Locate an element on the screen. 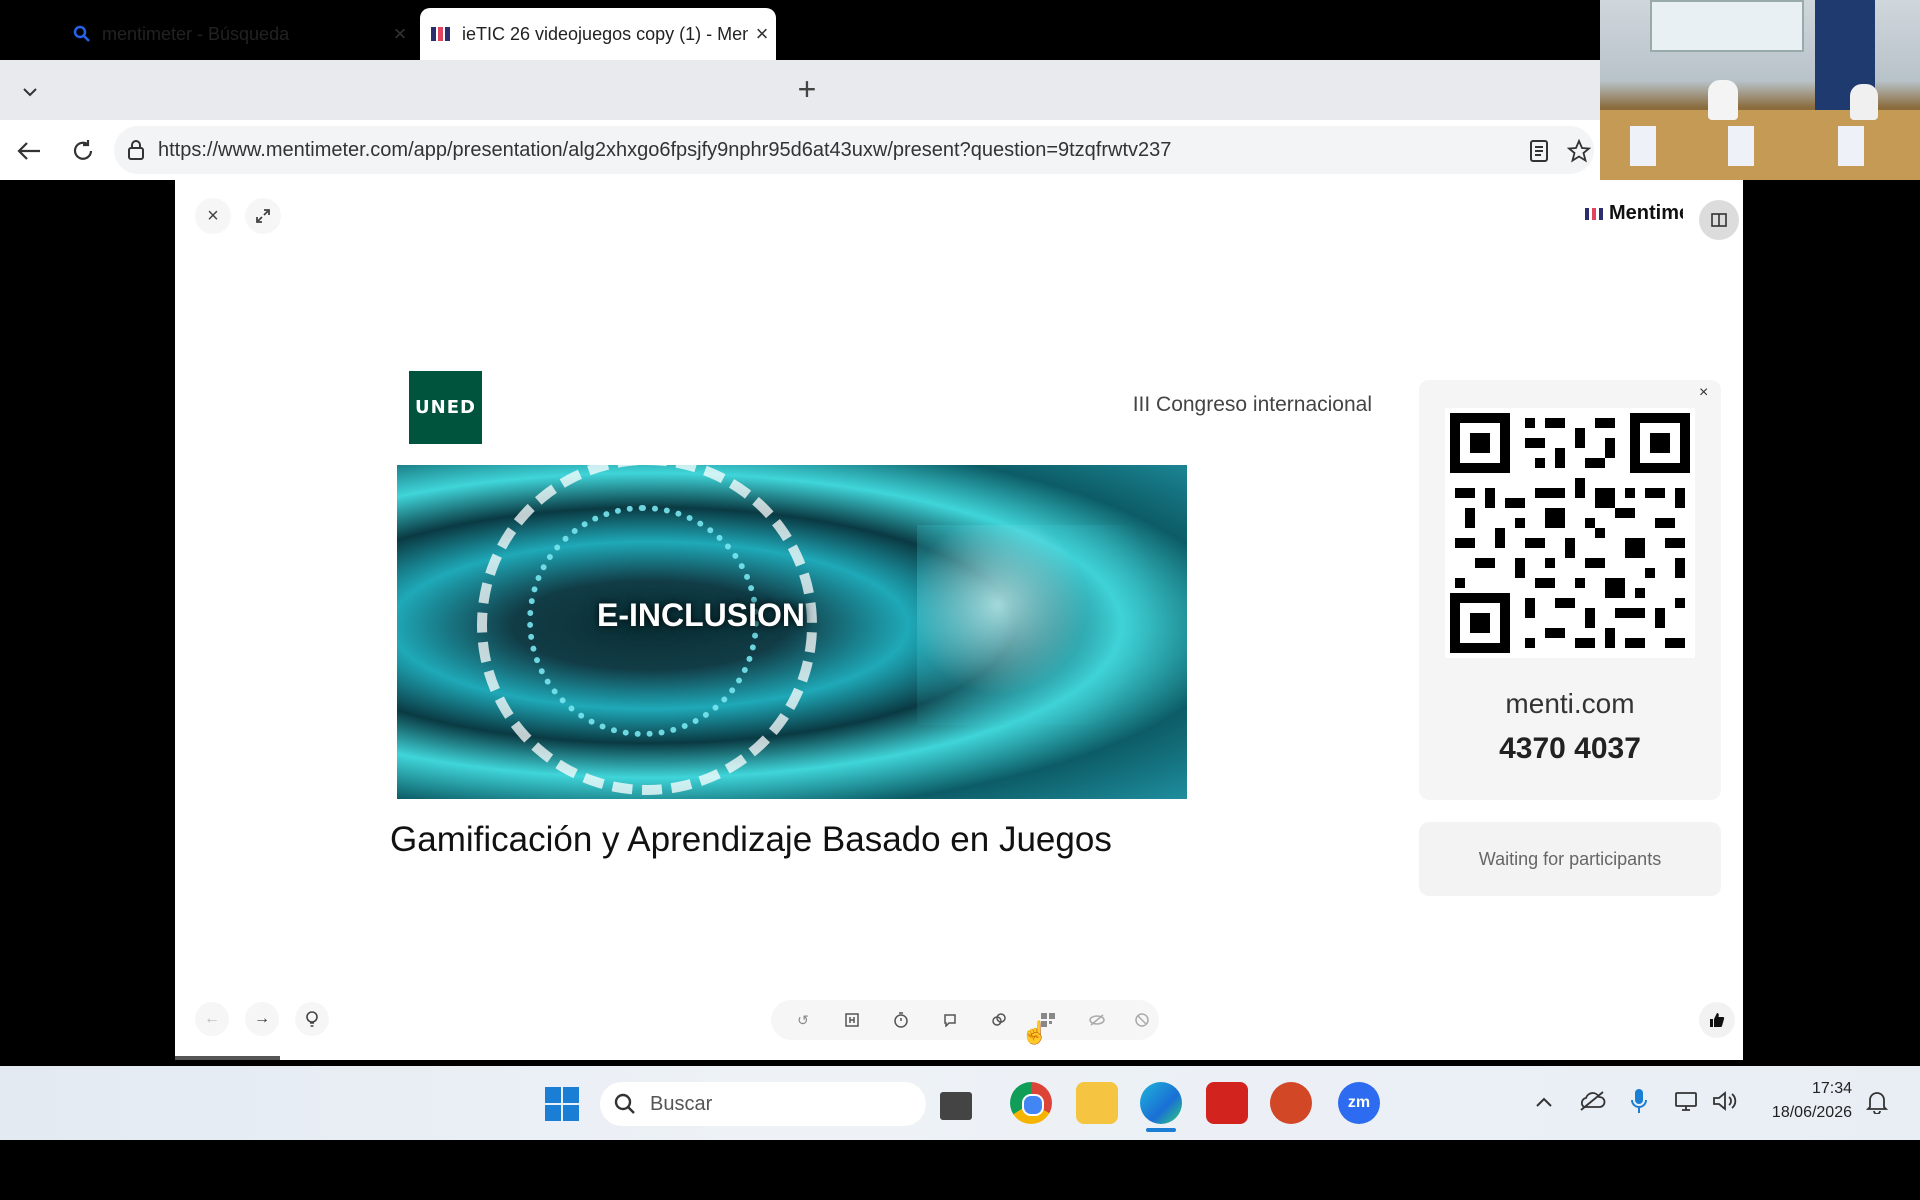 This screenshot has height=1200, width=1920. tab-list-chevron-icon is located at coordinates (30, 92).